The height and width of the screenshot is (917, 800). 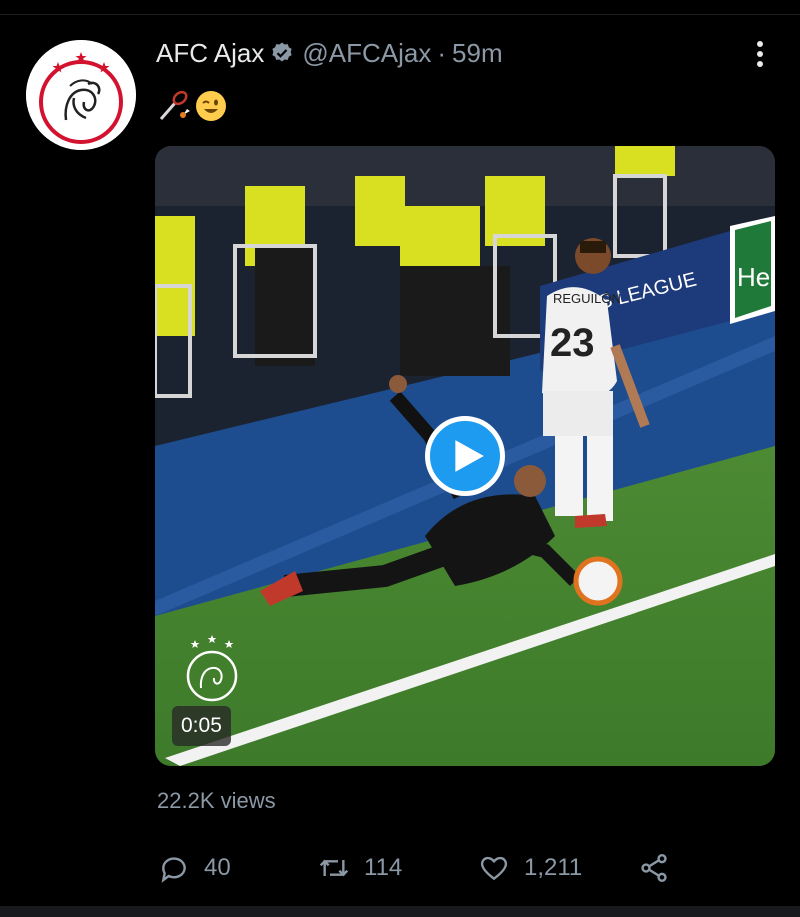 What do you see at coordinates (192, 106) in the screenshot?
I see `tweet-text: 🏸😉` at bounding box center [192, 106].